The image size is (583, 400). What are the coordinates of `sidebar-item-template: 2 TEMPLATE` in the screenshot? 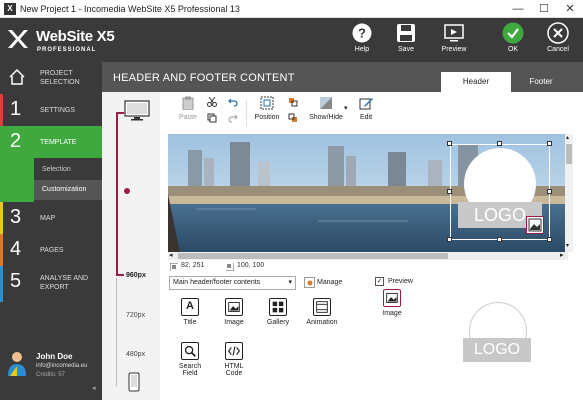 It's located at (51, 142).